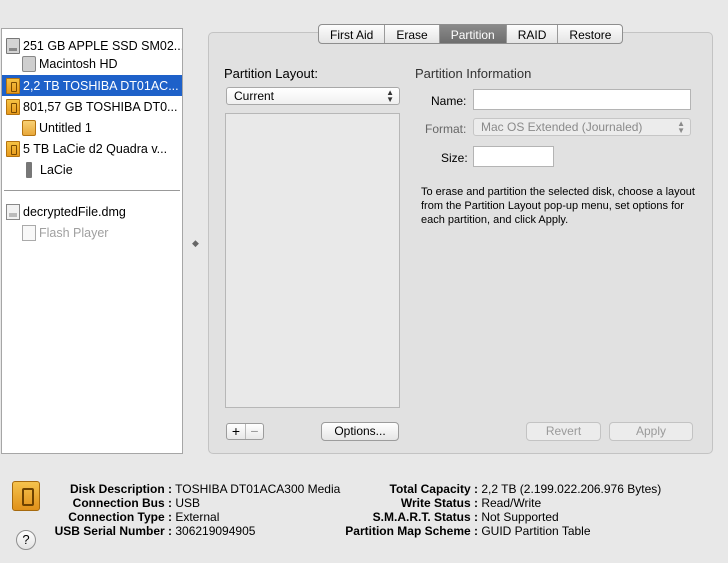 This screenshot has width=728, height=563. I want to click on revert-button: Revert, so click(563, 431).